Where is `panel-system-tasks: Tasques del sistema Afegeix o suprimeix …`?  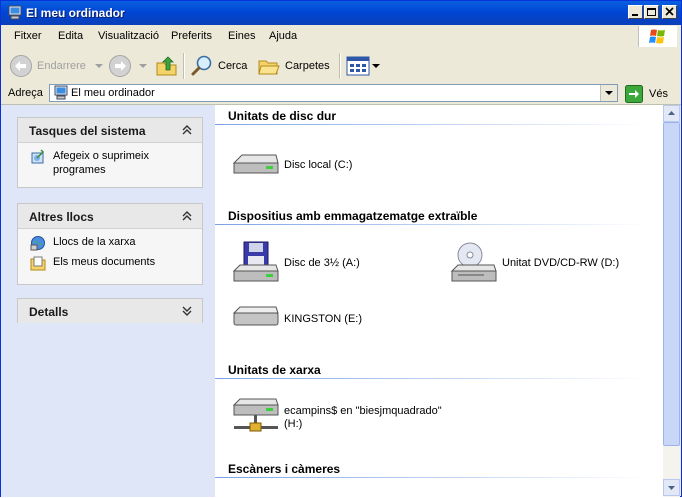
panel-system-tasks: Tasques del sistema Afegeix o suprimeix … is located at coordinates (110, 152).